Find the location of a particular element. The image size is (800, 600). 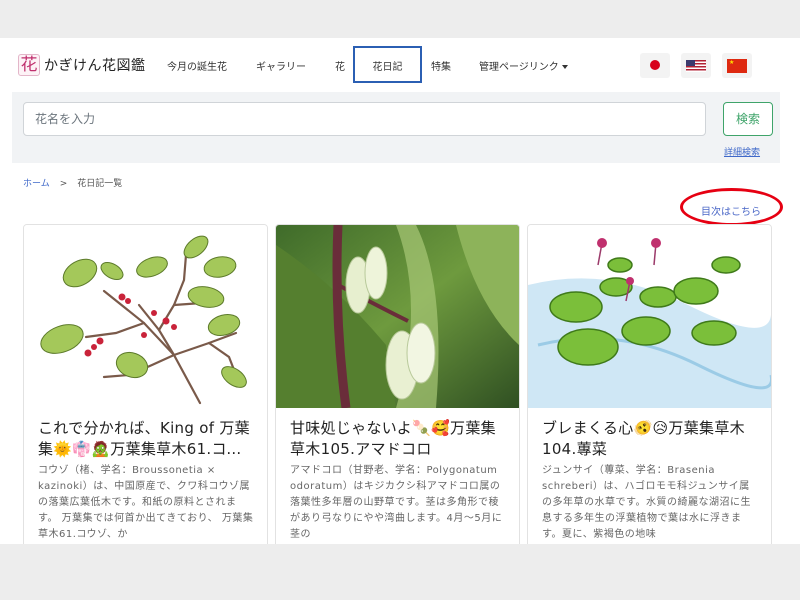

caret-down-icon is located at coordinates (564, 67).